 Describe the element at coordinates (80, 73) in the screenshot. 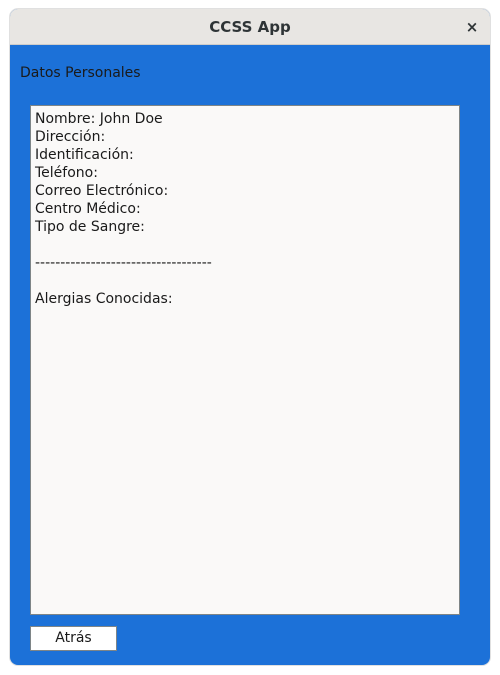

I see `section-label: Datos Personales` at that location.